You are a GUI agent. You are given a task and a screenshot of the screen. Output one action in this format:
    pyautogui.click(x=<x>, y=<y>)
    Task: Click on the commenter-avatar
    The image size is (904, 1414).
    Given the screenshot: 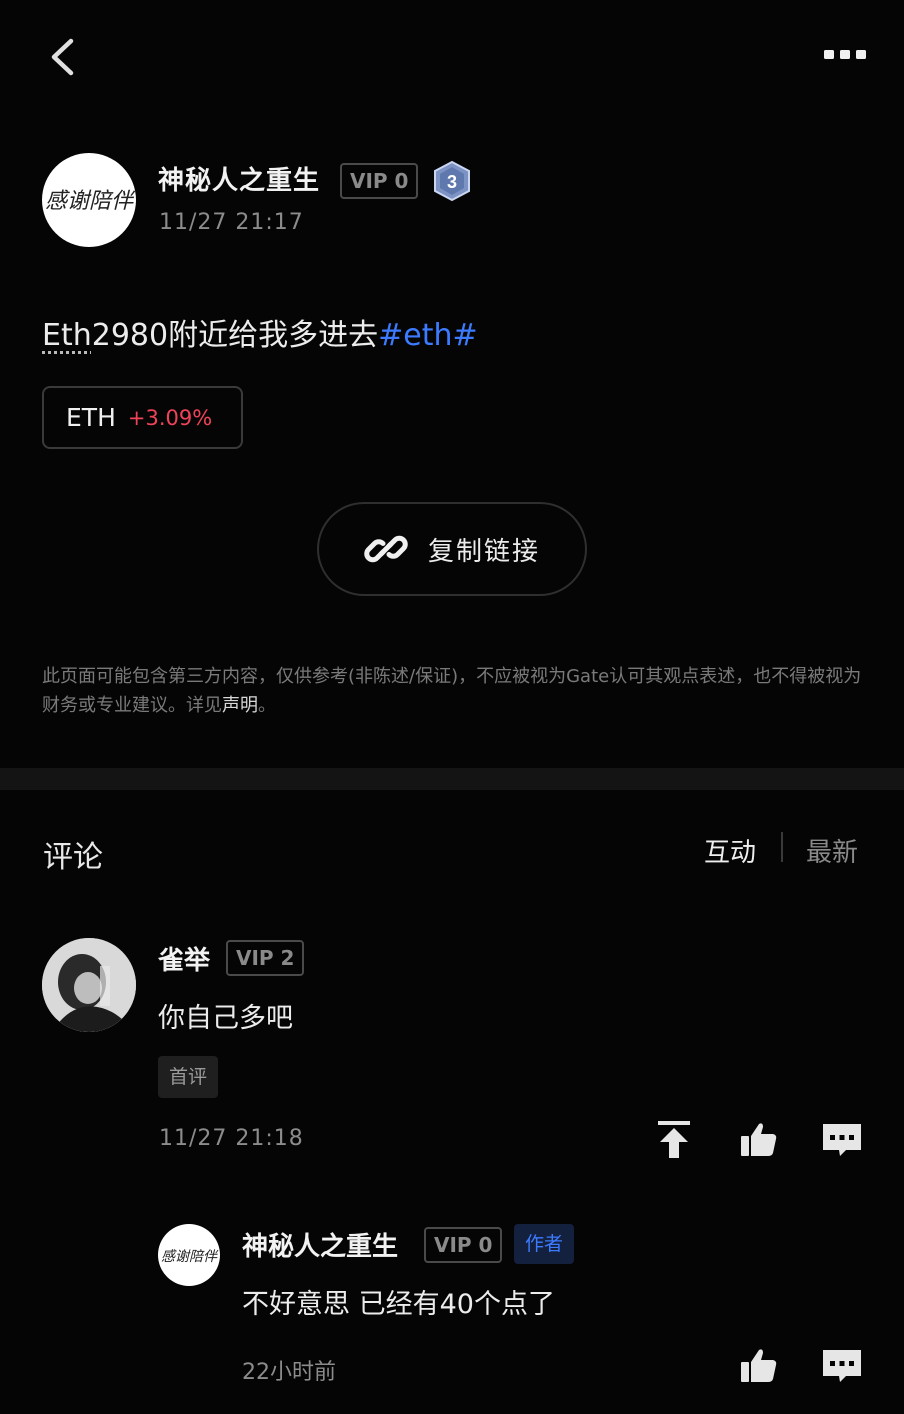 What is the action you would take?
    pyautogui.click(x=89, y=985)
    